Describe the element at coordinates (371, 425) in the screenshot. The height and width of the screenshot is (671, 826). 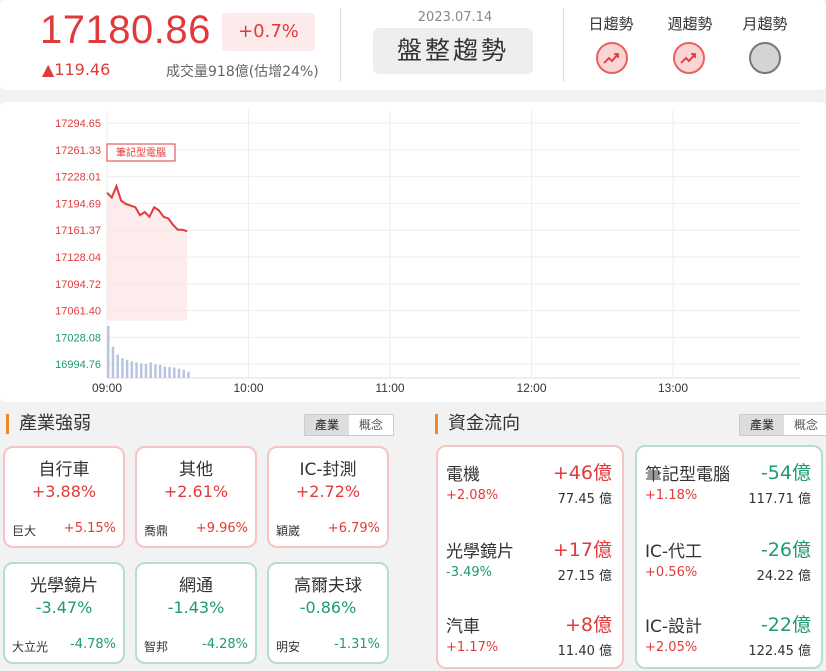
I see `industry-tab-concept: 概念` at that location.